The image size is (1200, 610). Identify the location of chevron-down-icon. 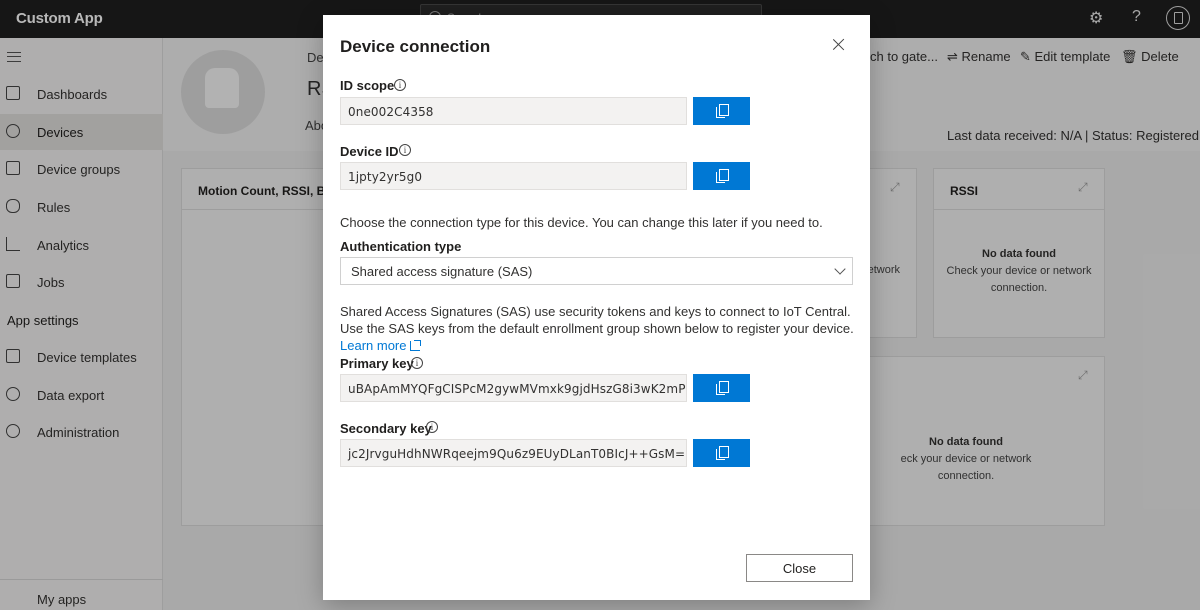
(840, 269).